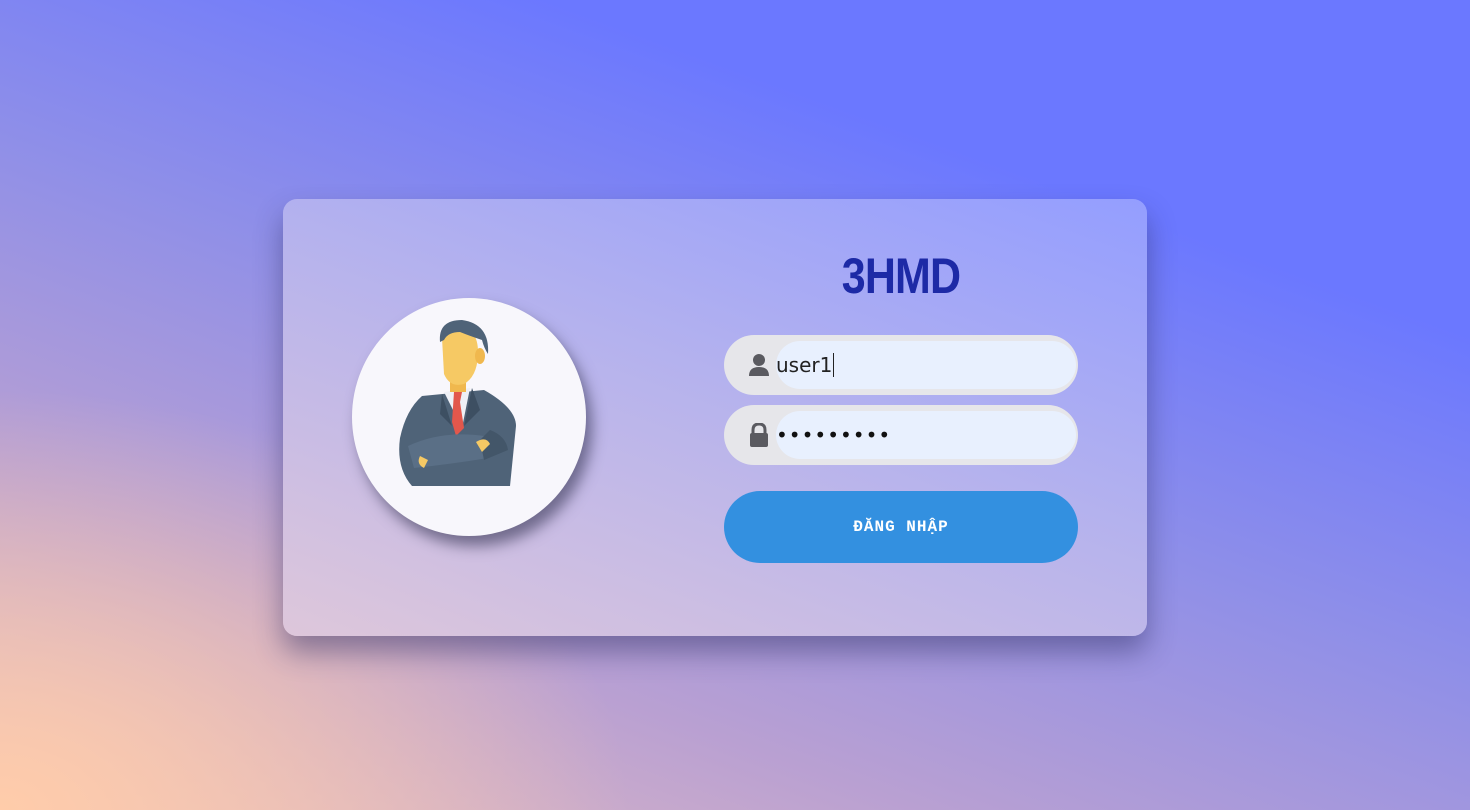 The width and height of the screenshot is (1470, 810). I want to click on username-field: user1, so click(901, 365).